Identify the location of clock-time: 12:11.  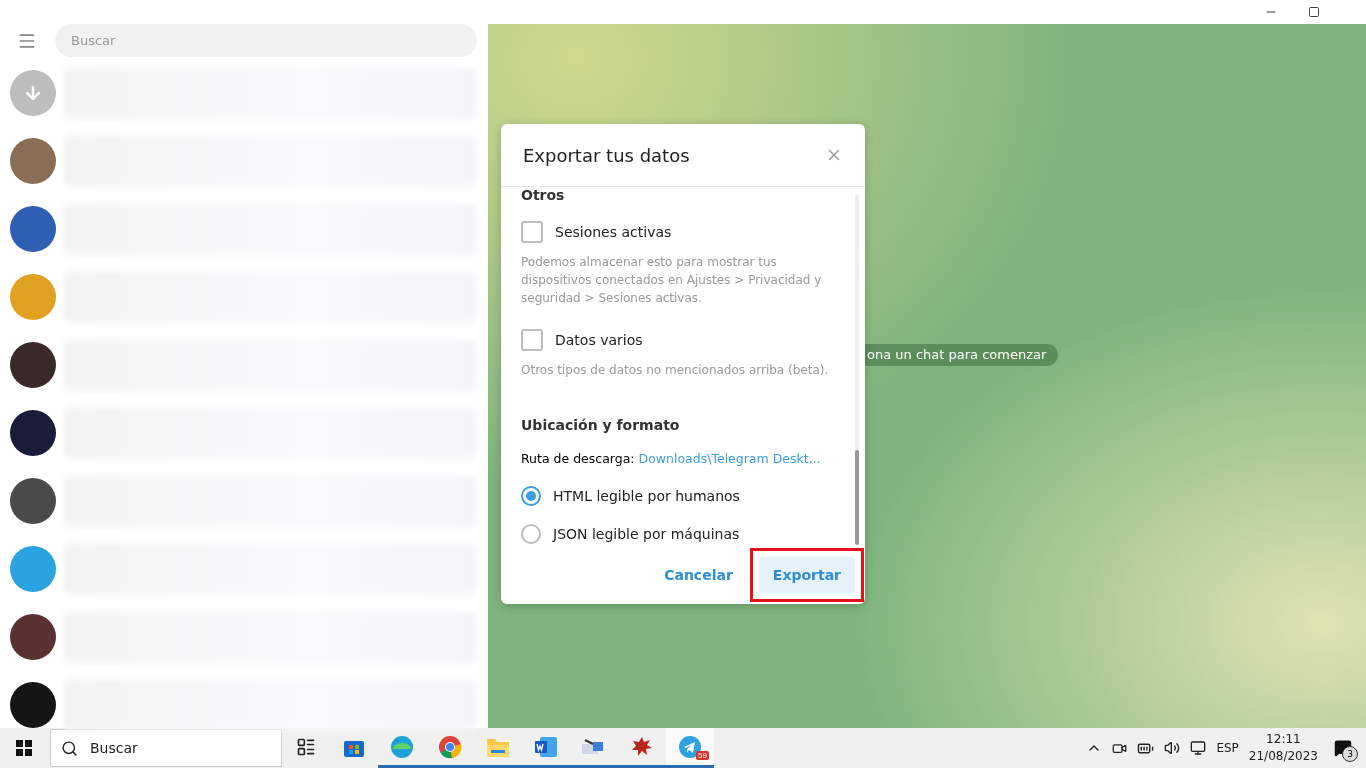
(1283, 739).